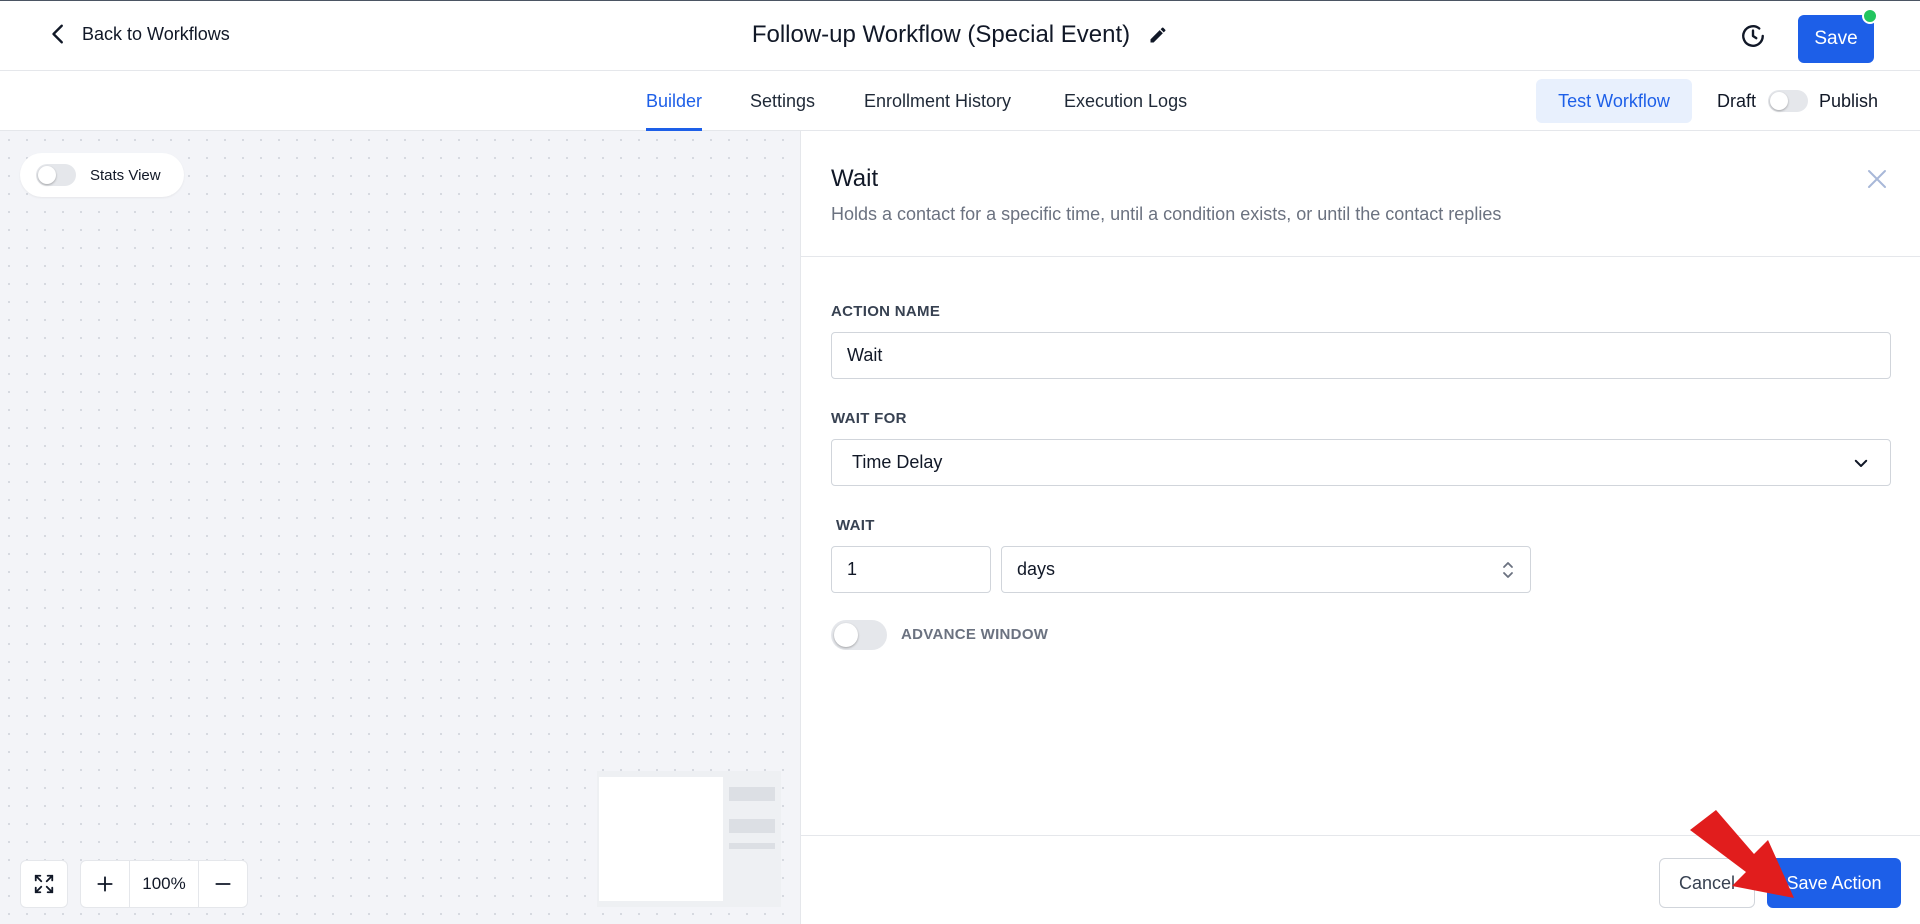 The height and width of the screenshot is (924, 1920). I want to click on draft-label: Draft, so click(1737, 101).